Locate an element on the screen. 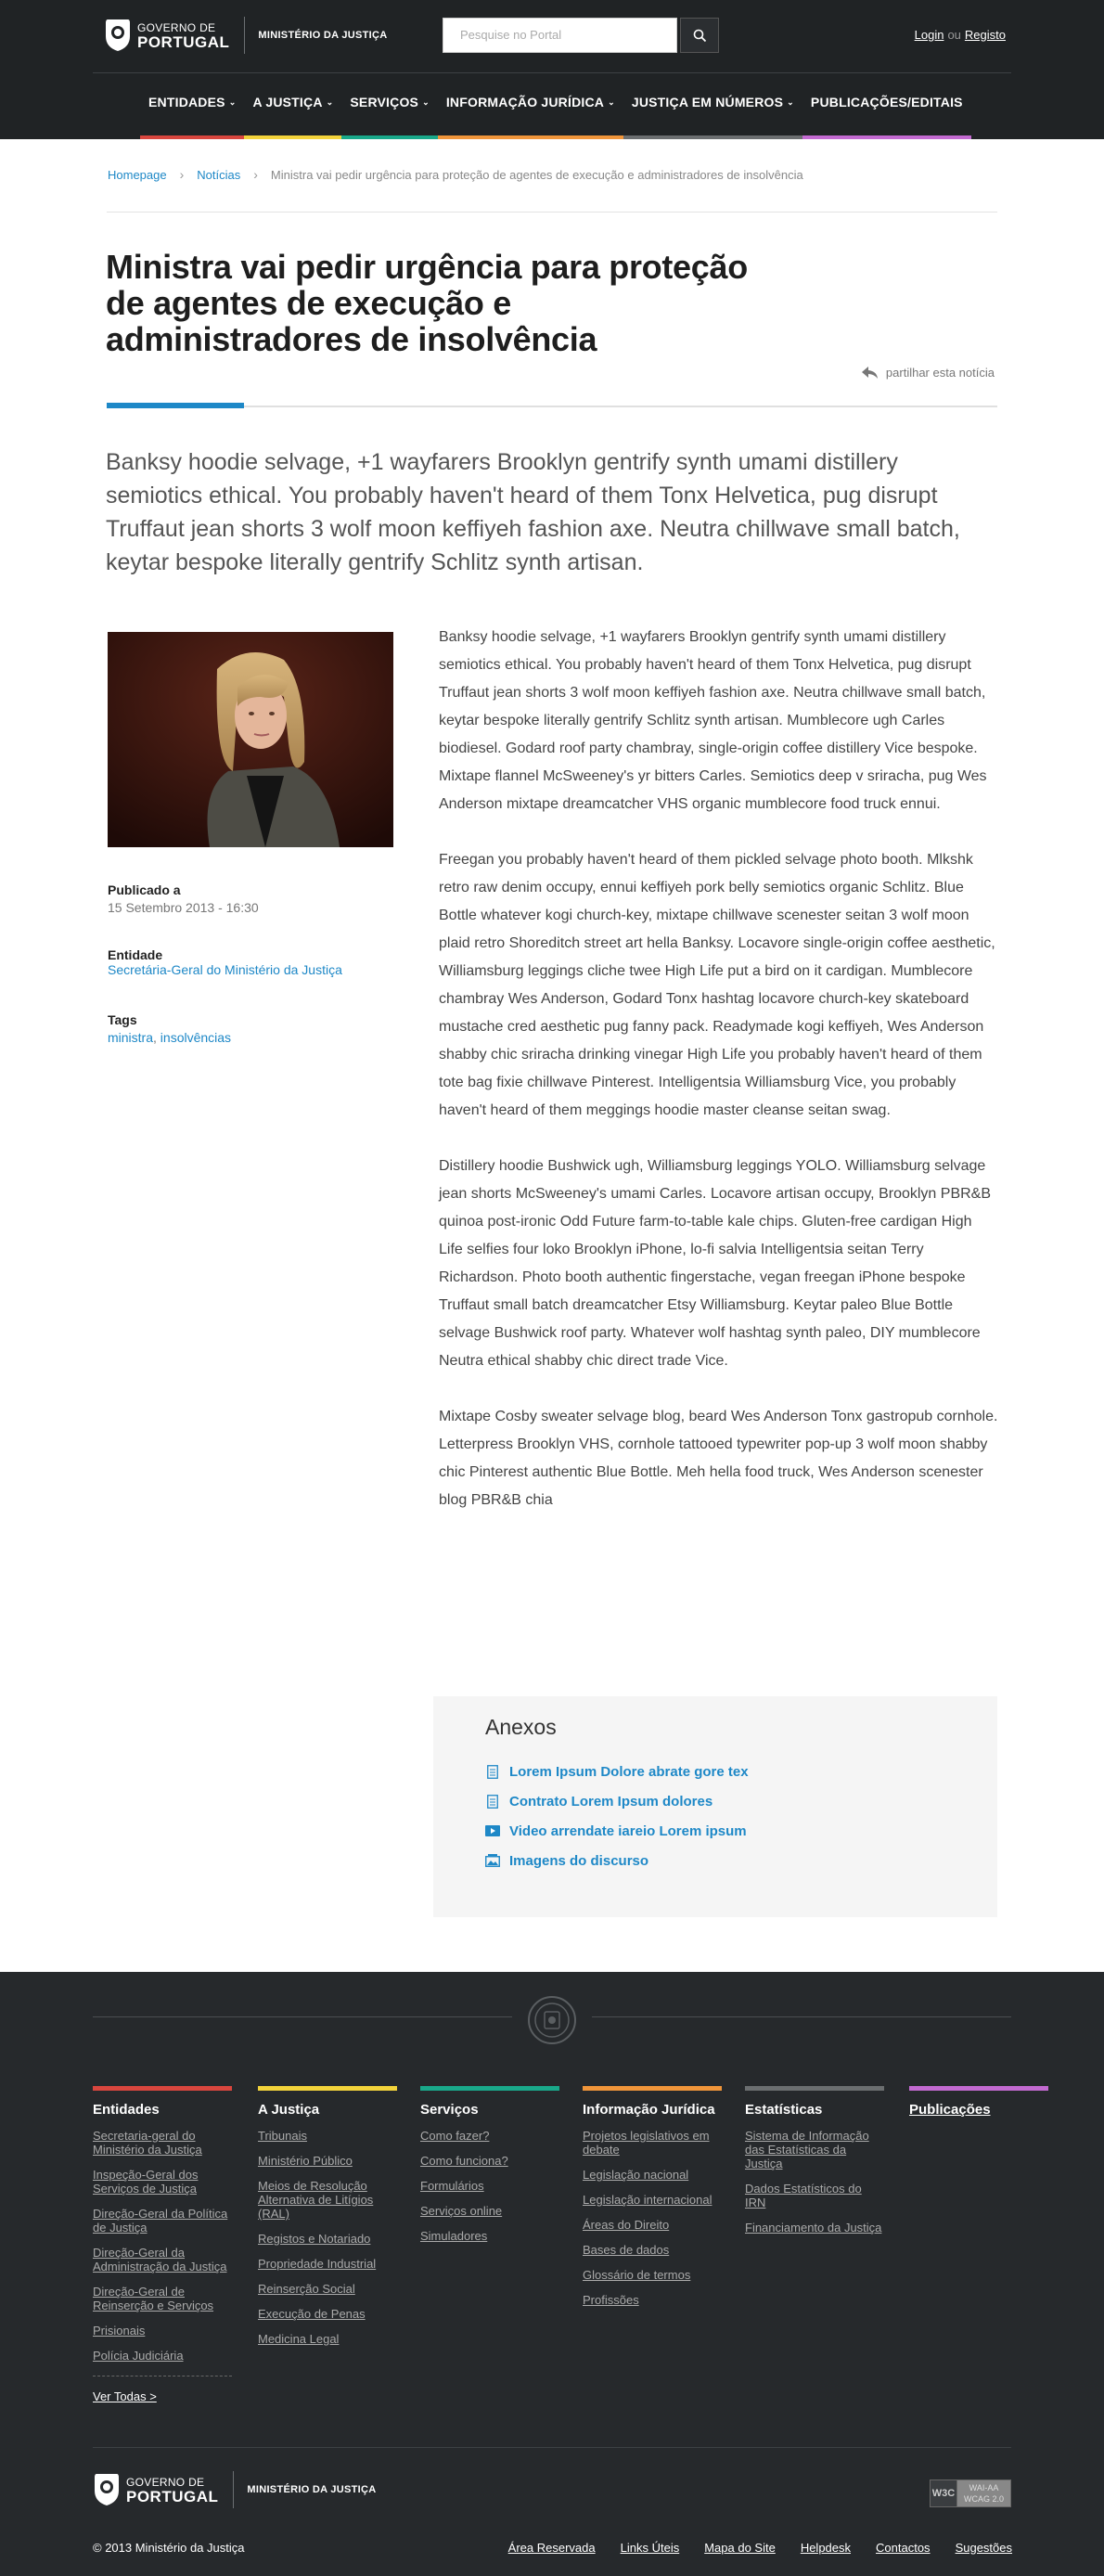 Image resolution: width=1104 pixels, height=2576 pixels. image-icon is located at coordinates (493, 1861).